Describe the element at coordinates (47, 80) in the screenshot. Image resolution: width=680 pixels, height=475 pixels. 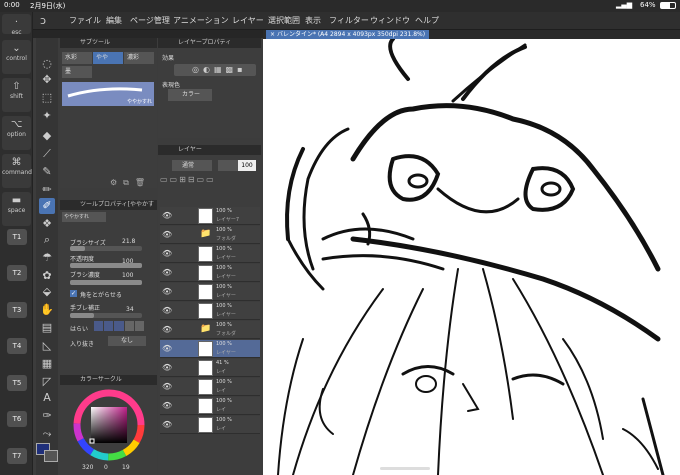
I see `move-icon: ✥` at that location.